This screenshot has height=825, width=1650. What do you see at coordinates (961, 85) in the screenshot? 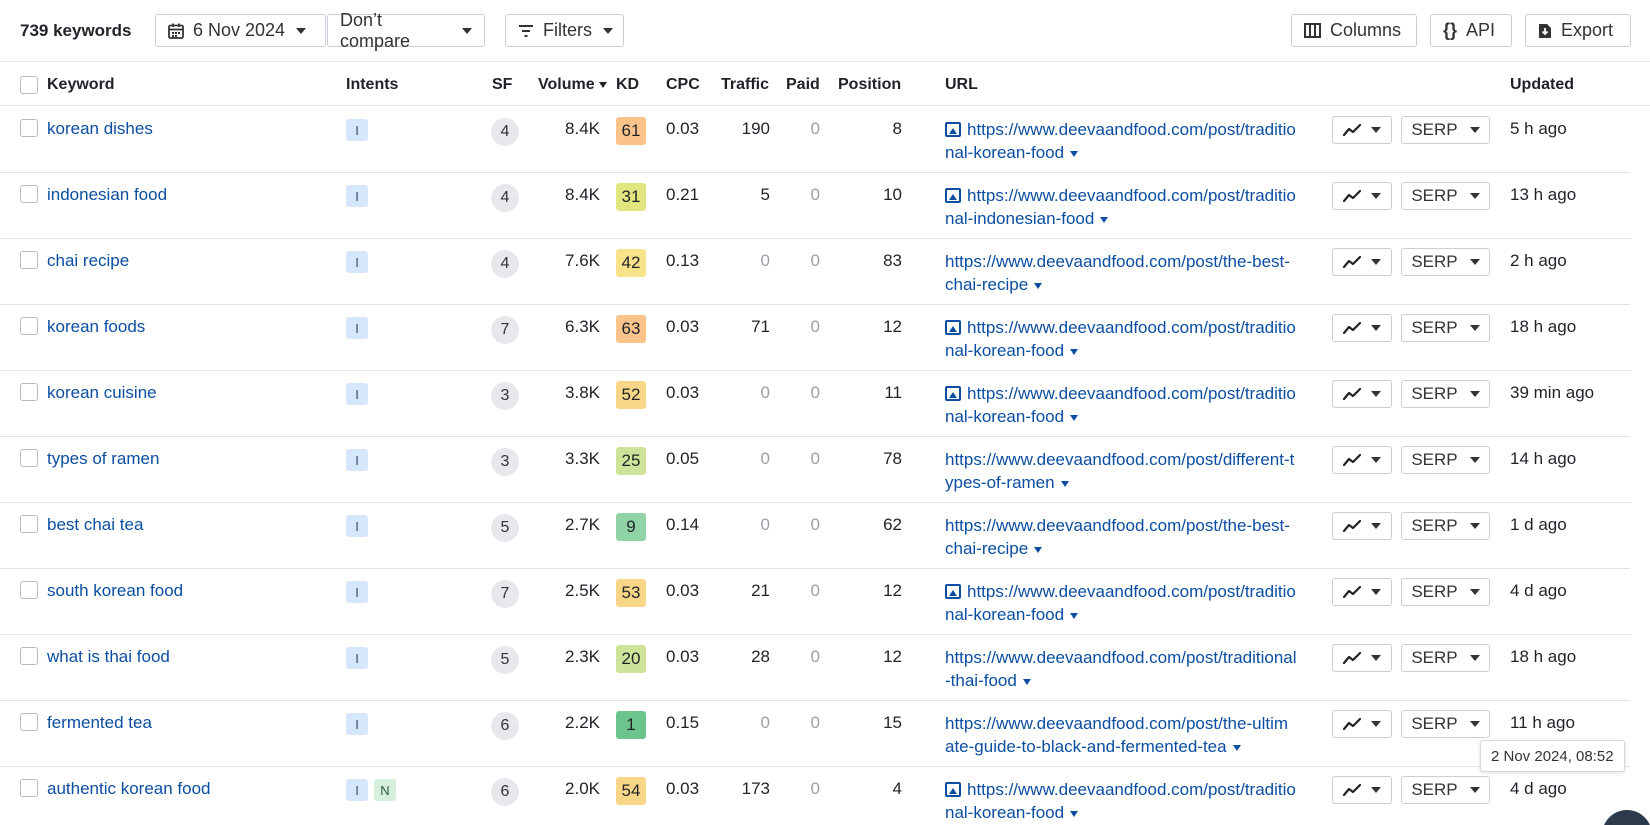
I see `header-url: URL` at bounding box center [961, 85].